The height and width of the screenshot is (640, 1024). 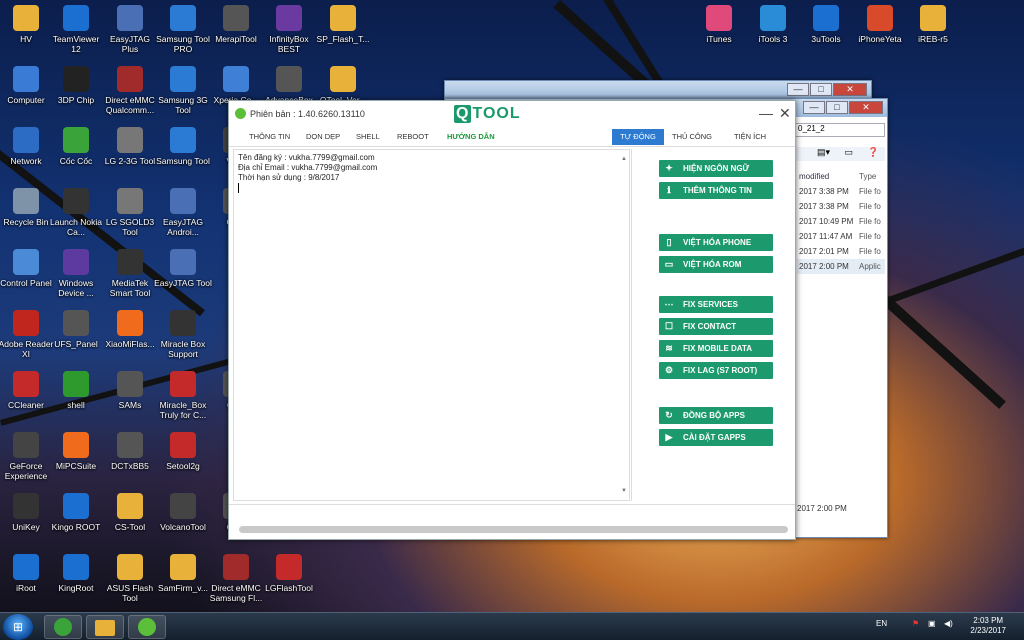 What do you see at coordinates (105, 627) in the screenshot?
I see `taskbar-explorer-button` at bounding box center [105, 627].